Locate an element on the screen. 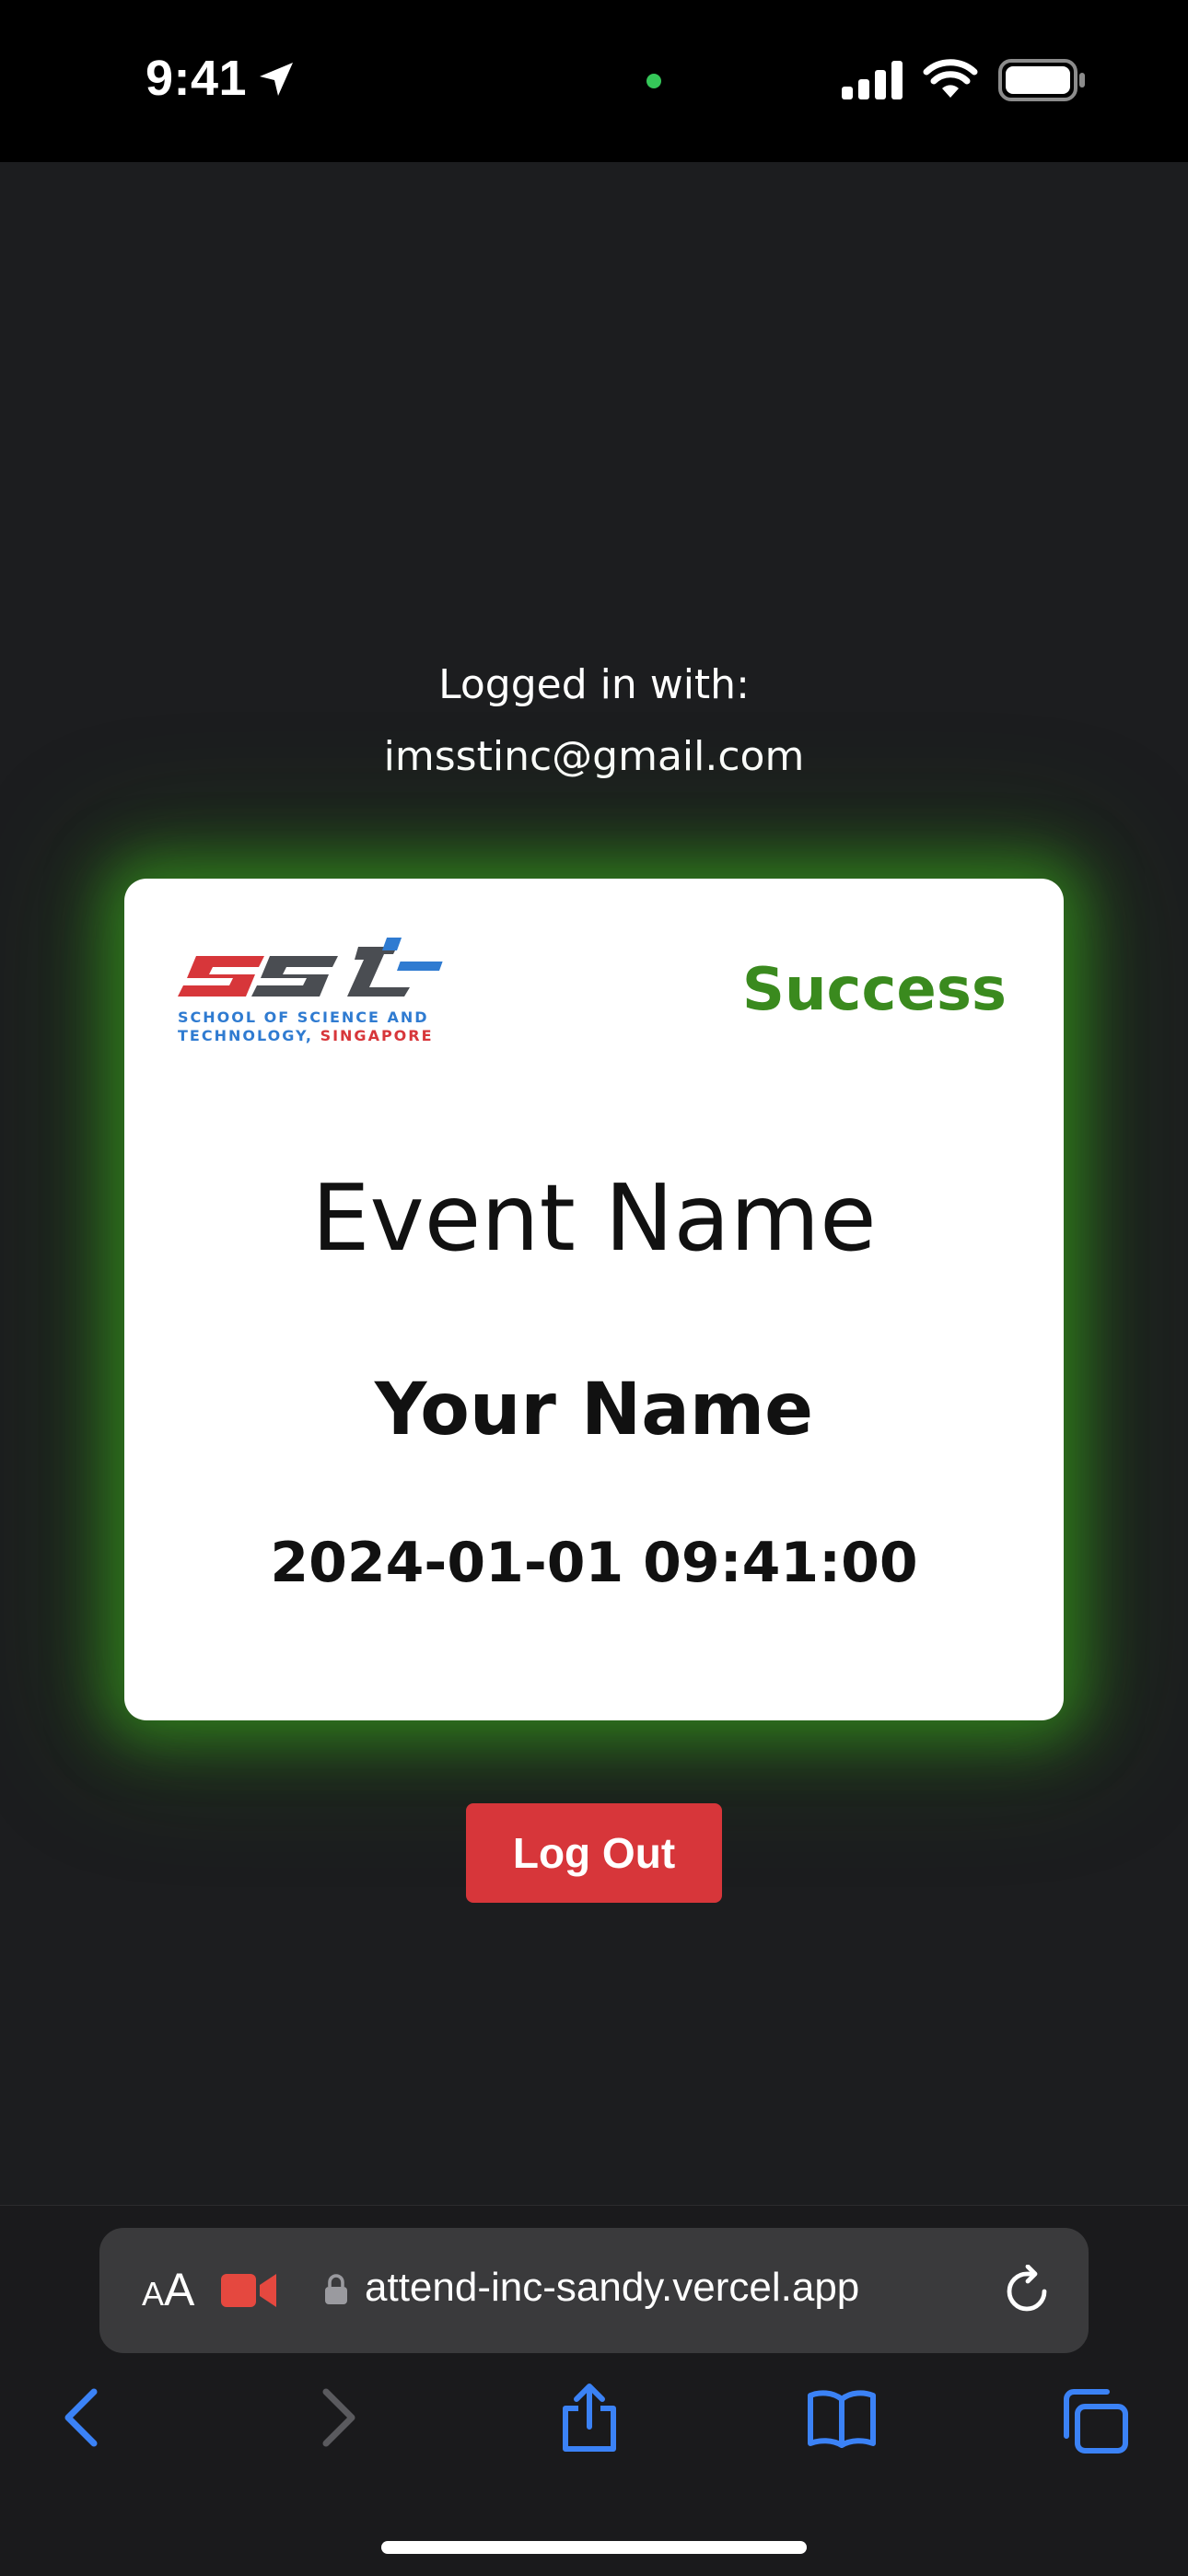  wifi-icon is located at coordinates (951, 78).